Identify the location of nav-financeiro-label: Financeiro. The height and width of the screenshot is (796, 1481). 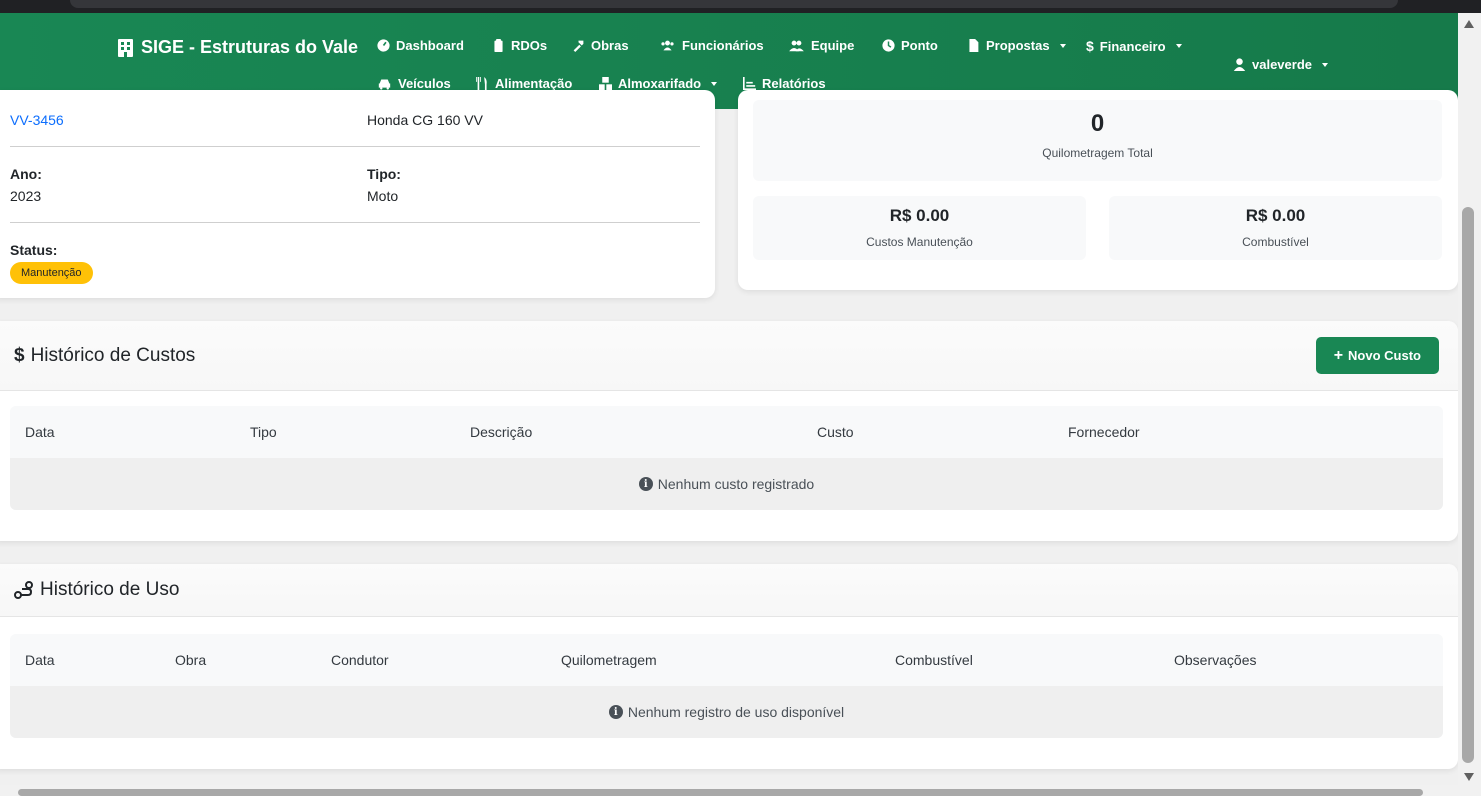
(1132, 46).